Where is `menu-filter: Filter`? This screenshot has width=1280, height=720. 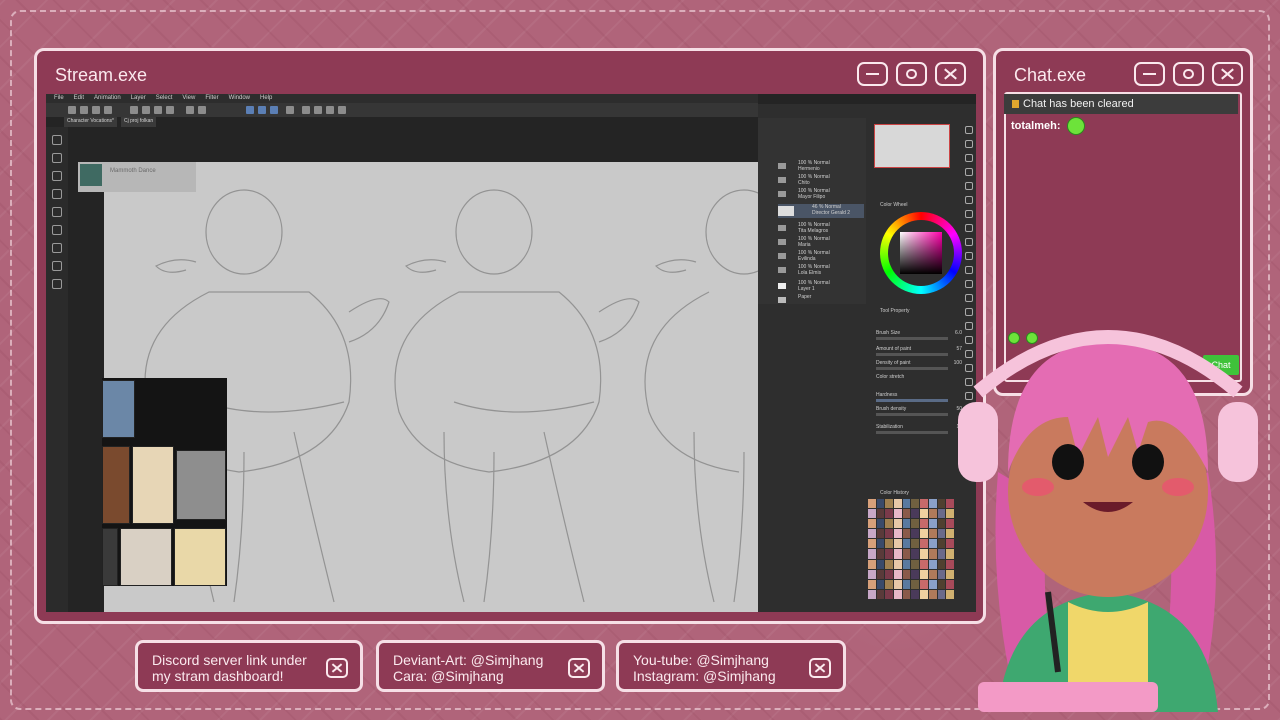 menu-filter: Filter is located at coordinates (211, 98).